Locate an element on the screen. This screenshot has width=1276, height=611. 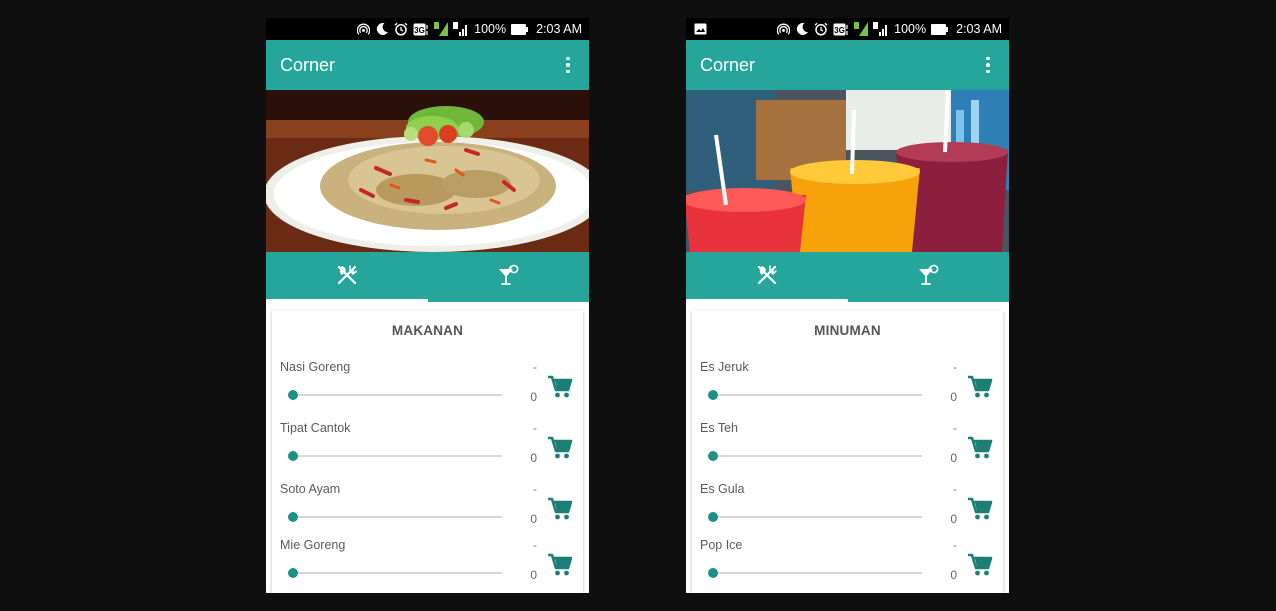
juice-glasses-image is located at coordinates (847, 171).